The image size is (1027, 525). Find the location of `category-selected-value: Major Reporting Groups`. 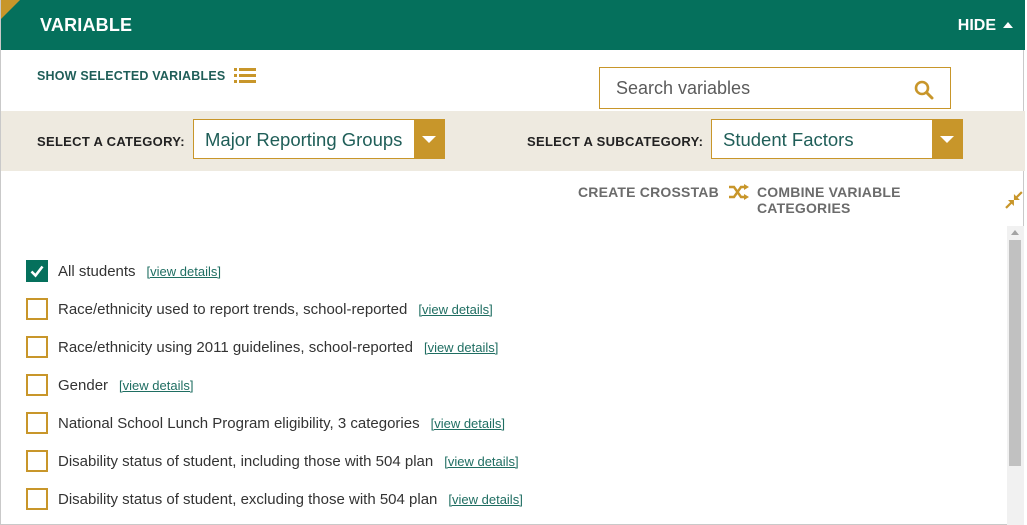

category-selected-value: Major Reporting Groups is located at coordinates (304, 139).